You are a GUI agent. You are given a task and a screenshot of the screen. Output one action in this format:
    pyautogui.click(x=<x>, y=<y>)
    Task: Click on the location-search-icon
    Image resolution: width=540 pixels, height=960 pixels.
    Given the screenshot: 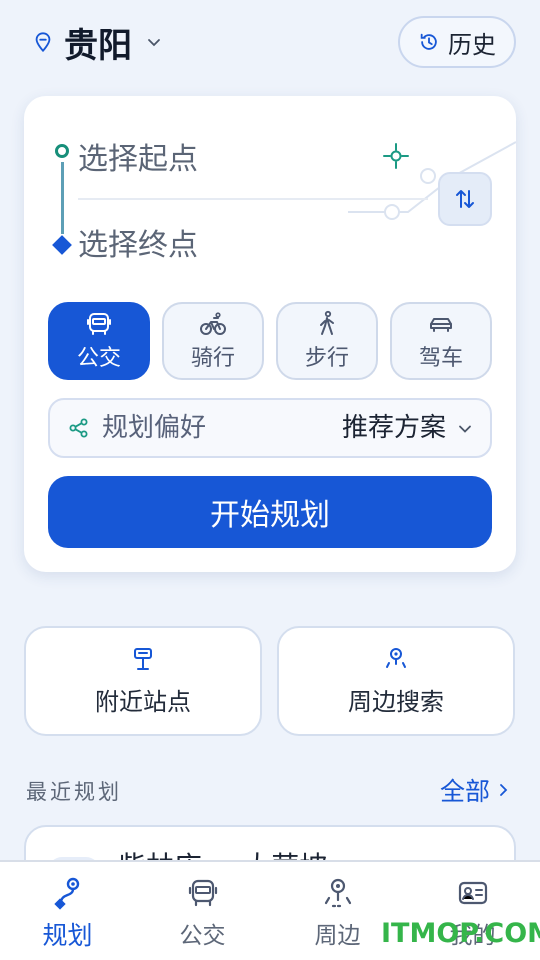 What is the action you would take?
    pyautogui.click(x=396, y=657)
    